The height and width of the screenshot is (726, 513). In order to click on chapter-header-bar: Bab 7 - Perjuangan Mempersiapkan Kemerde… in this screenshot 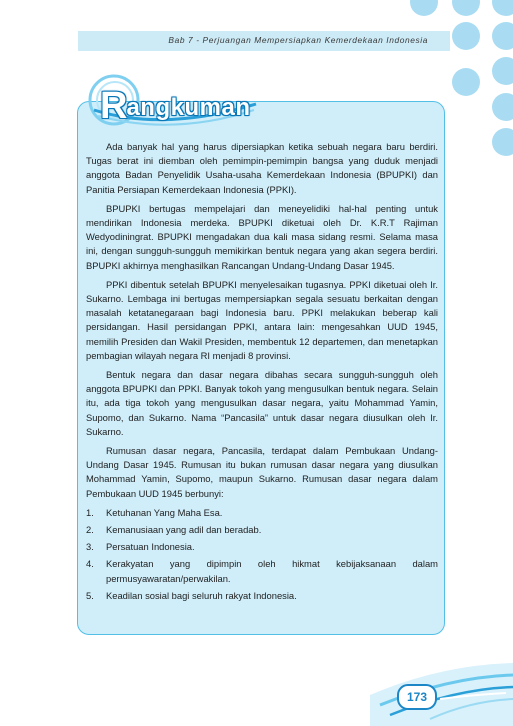, I will do `click(264, 41)`.